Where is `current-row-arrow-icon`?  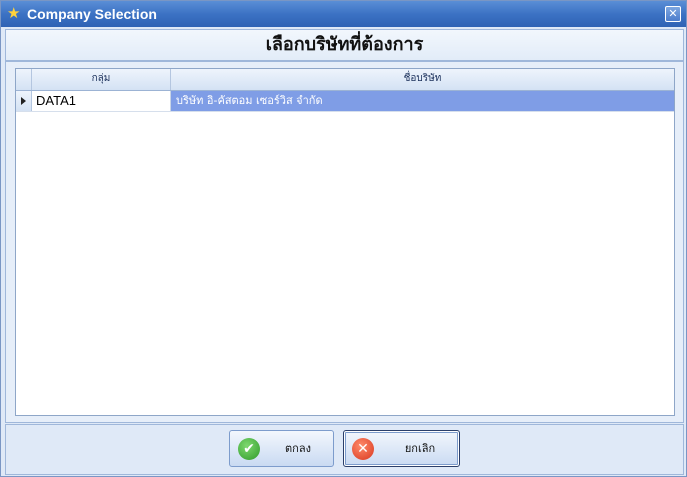
current-row-arrow-icon is located at coordinates (23, 101).